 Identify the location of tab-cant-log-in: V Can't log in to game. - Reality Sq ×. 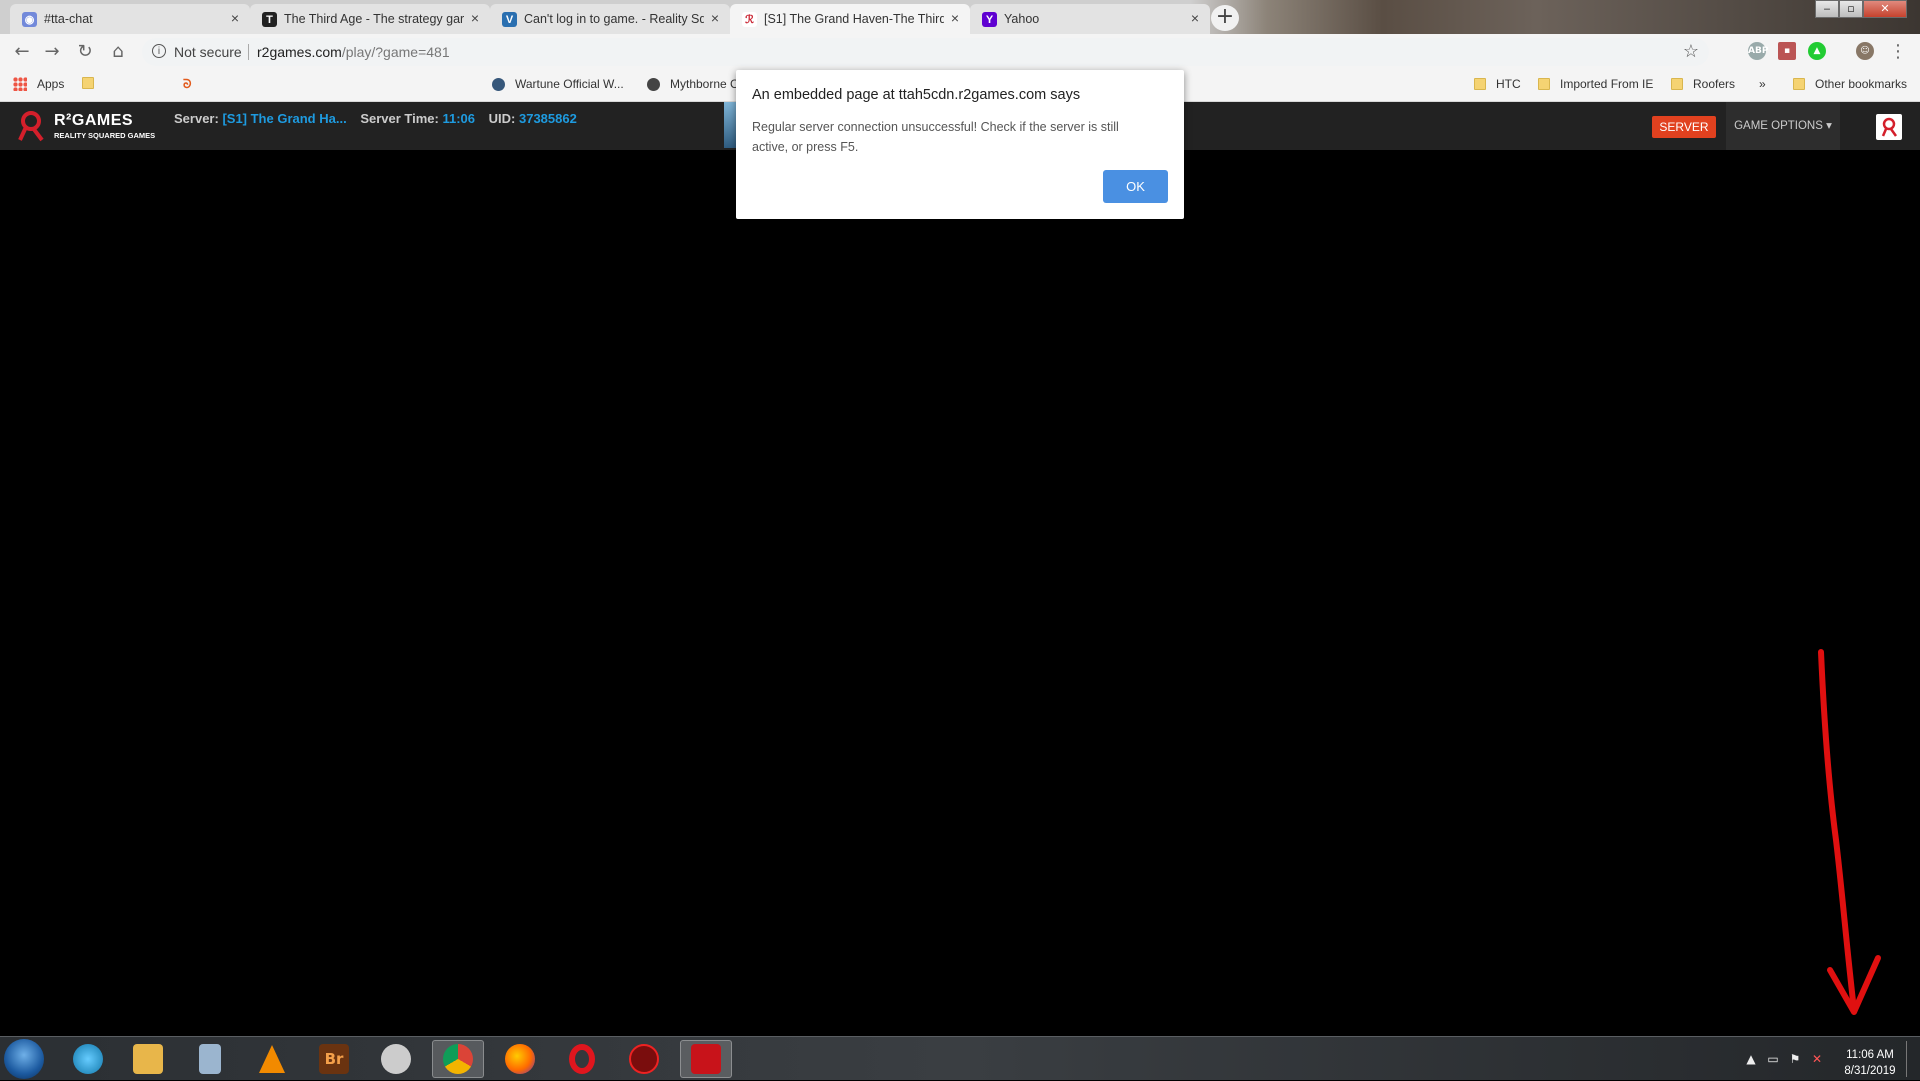
(610, 19).